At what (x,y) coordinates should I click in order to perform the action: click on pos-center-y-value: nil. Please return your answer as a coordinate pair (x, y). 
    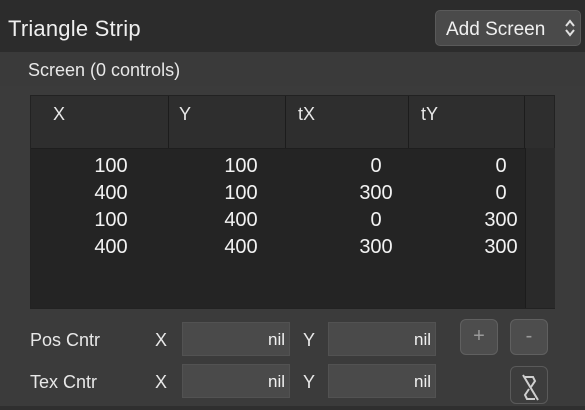
    Looking at the image, I should click on (422, 339).